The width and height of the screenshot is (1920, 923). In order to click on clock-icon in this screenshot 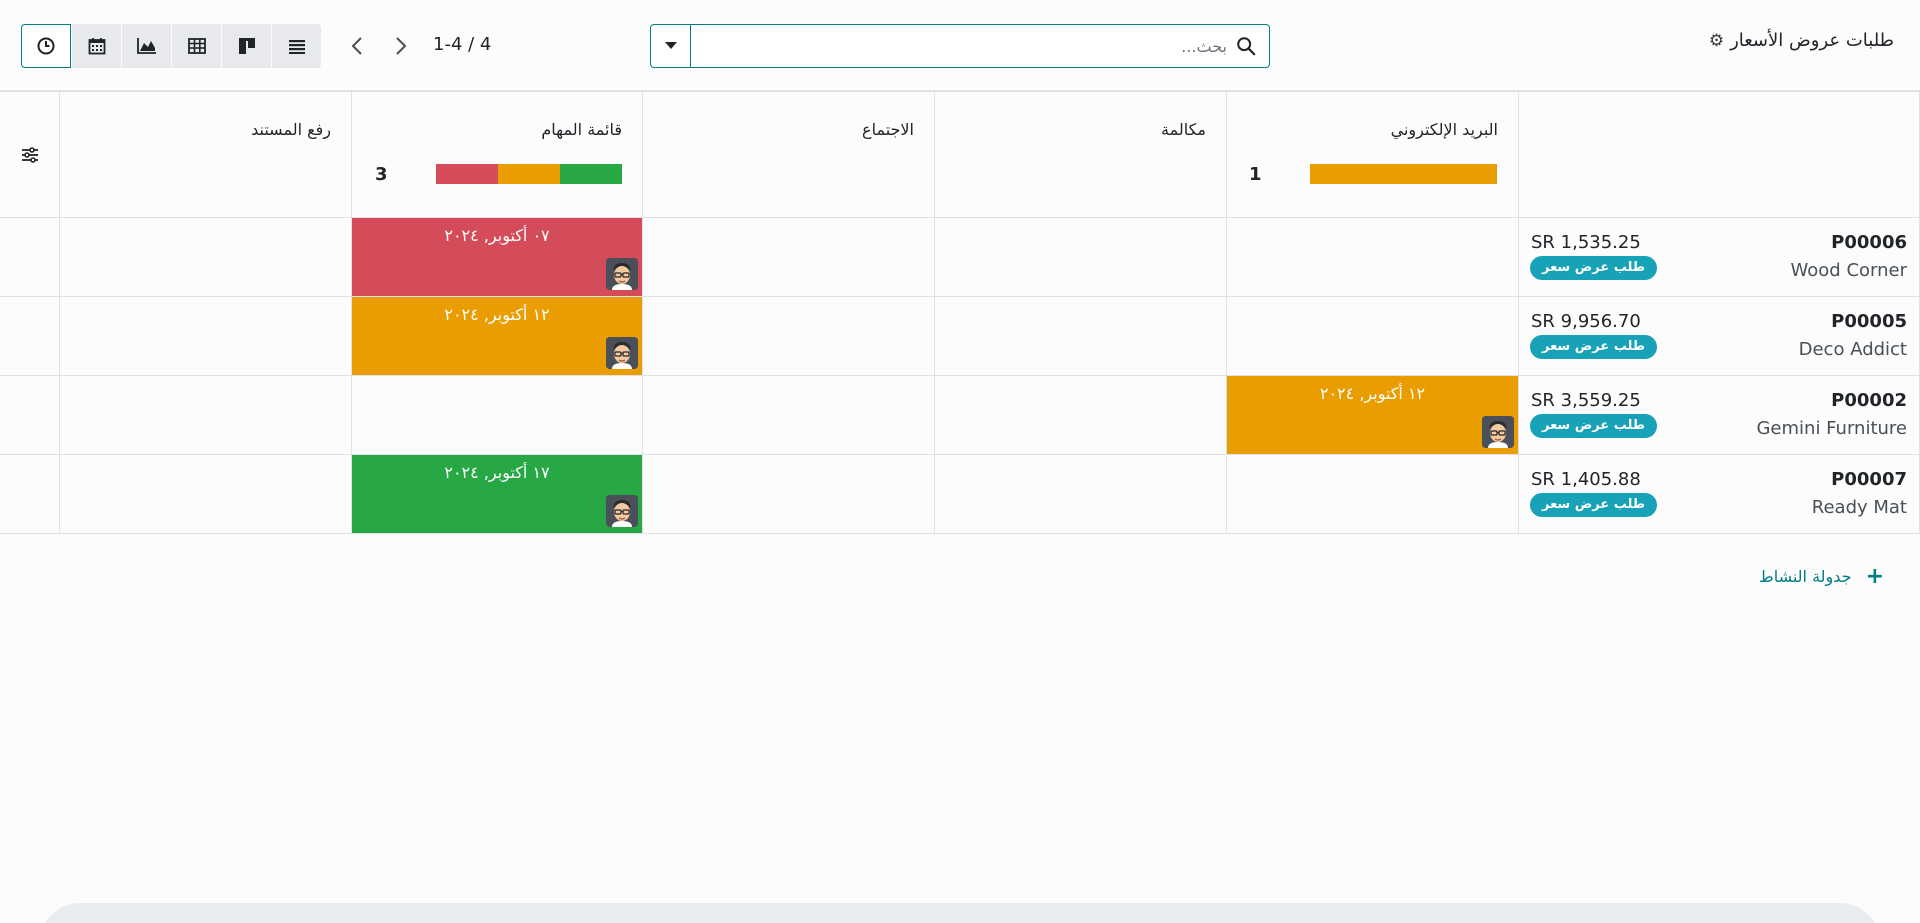, I will do `click(46, 46)`.